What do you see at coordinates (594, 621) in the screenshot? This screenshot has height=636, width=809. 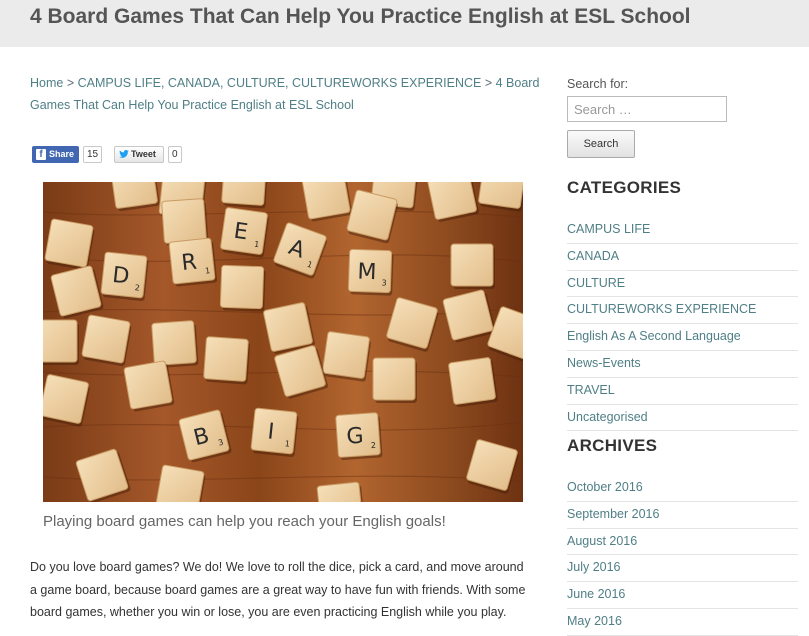 I see `archive-link: May 2016` at bounding box center [594, 621].